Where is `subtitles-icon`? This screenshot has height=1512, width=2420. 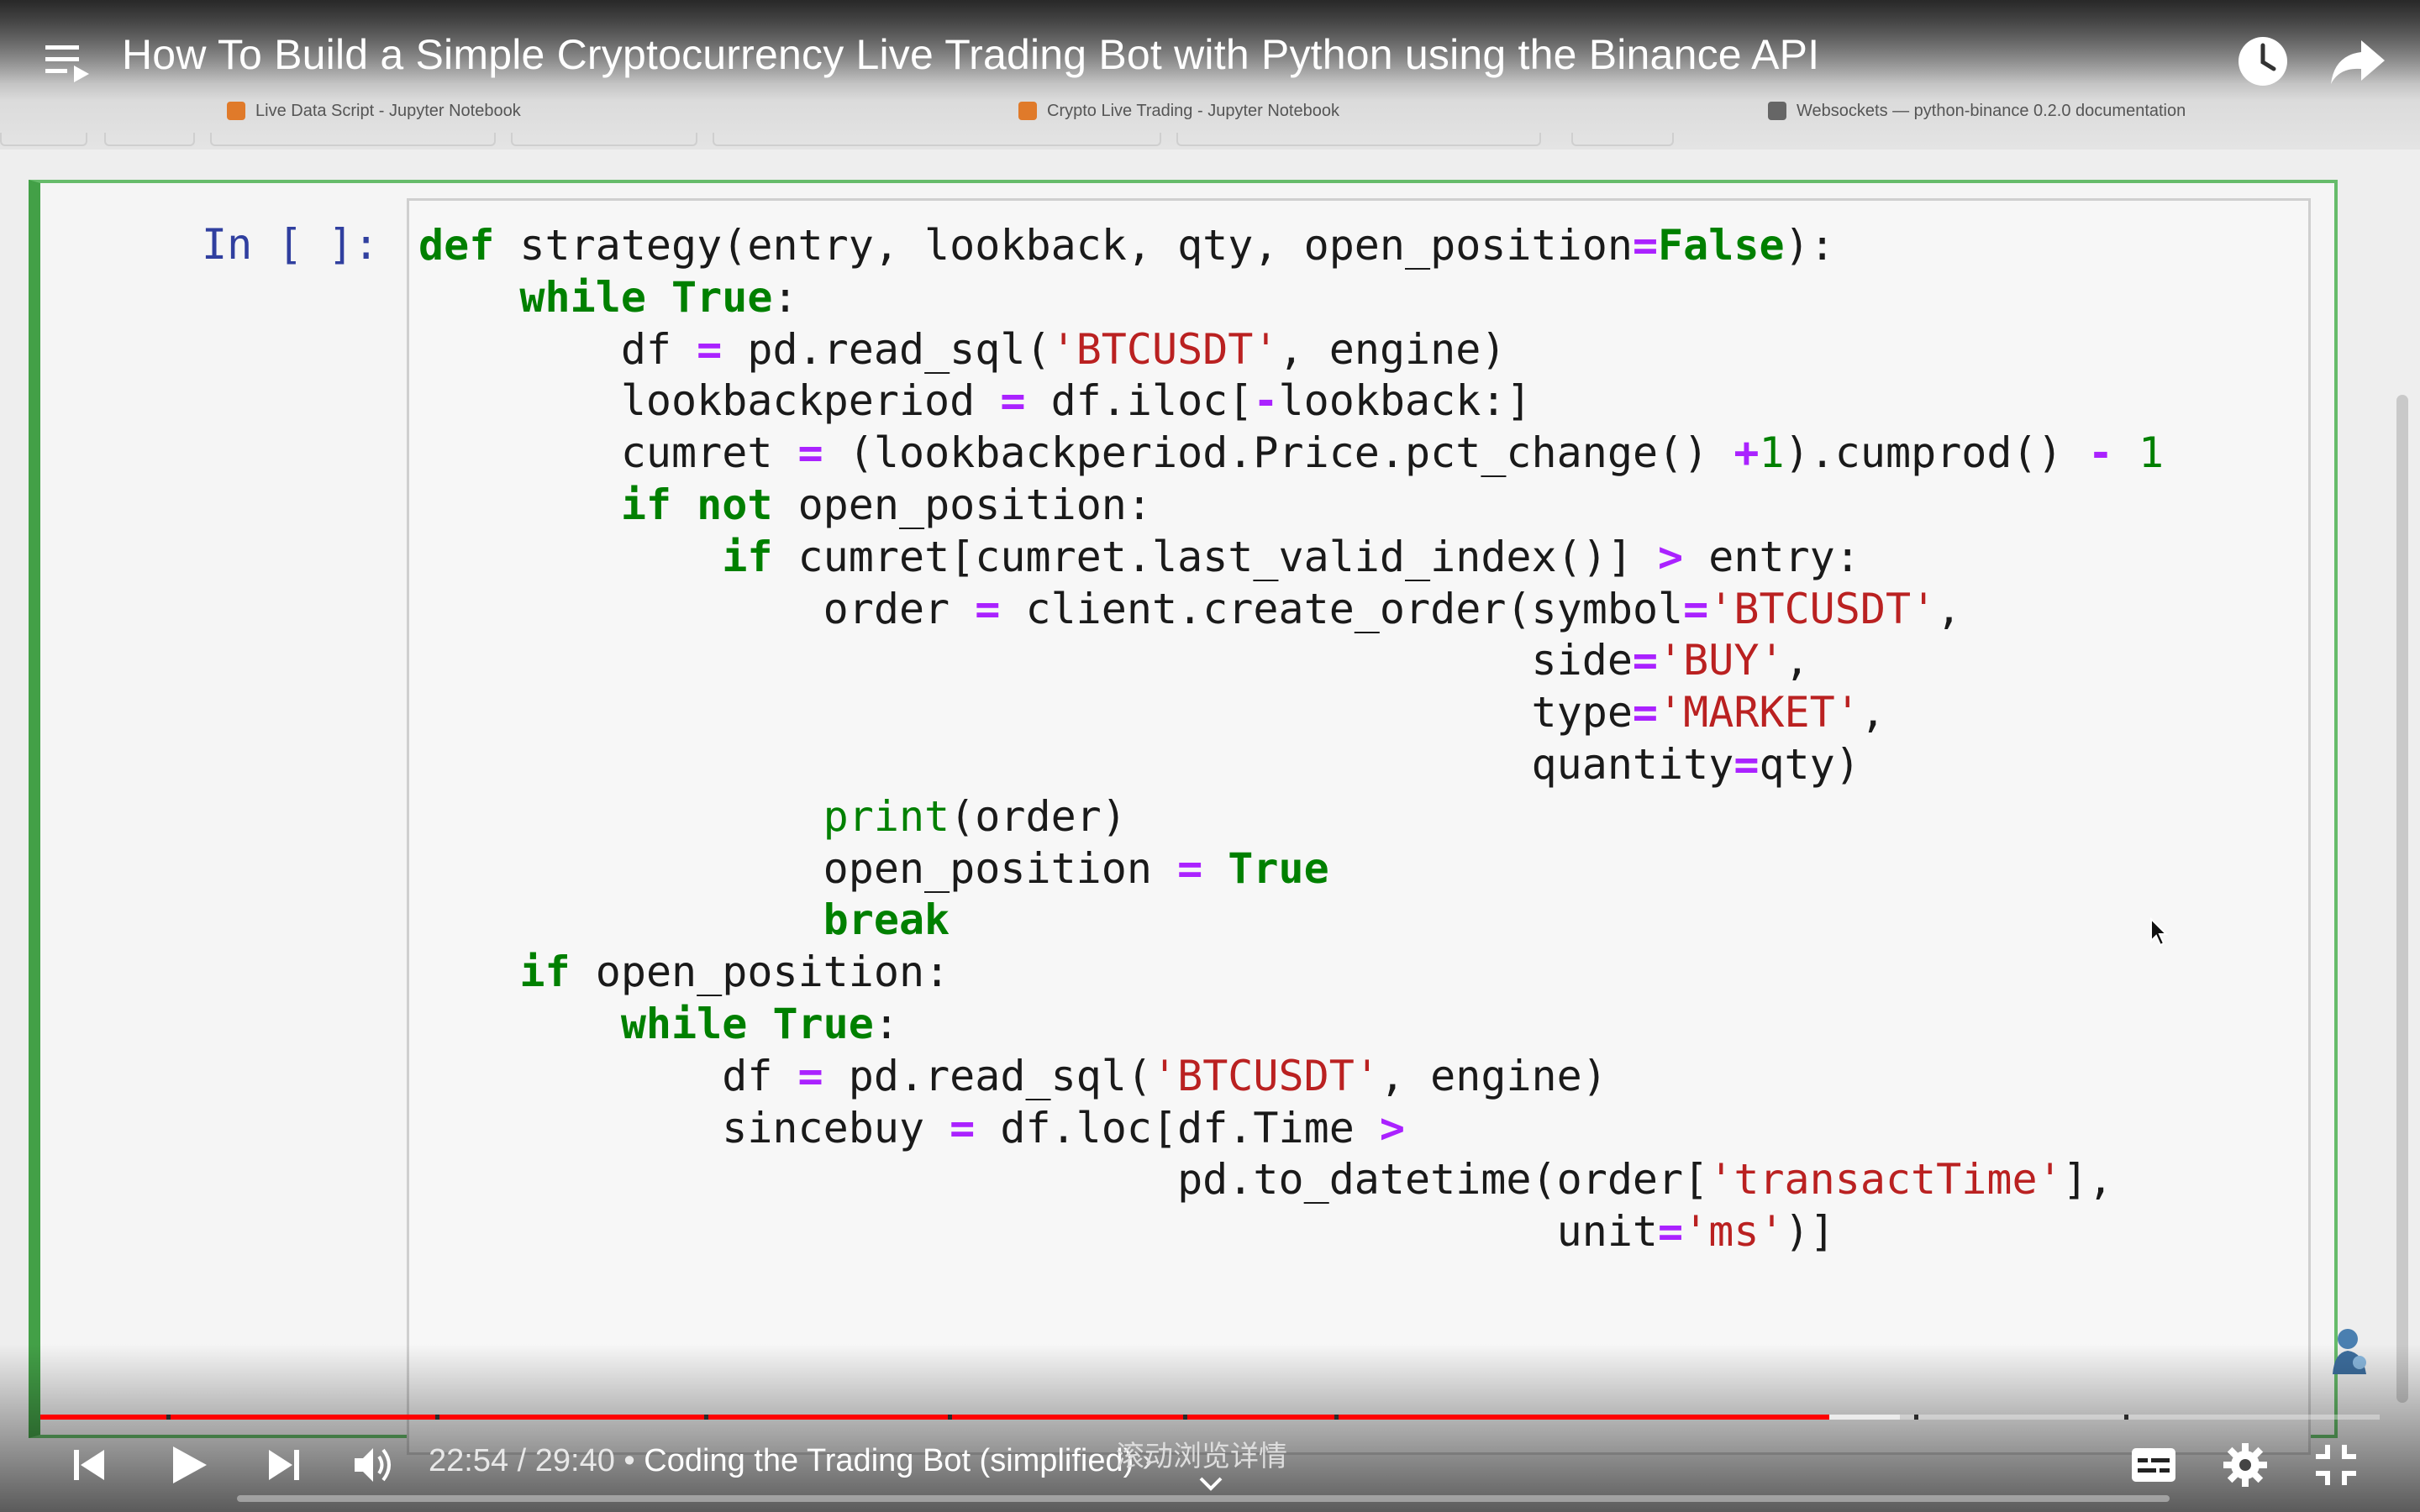 subtitles-icon is located at coordinates (2153, 1464).